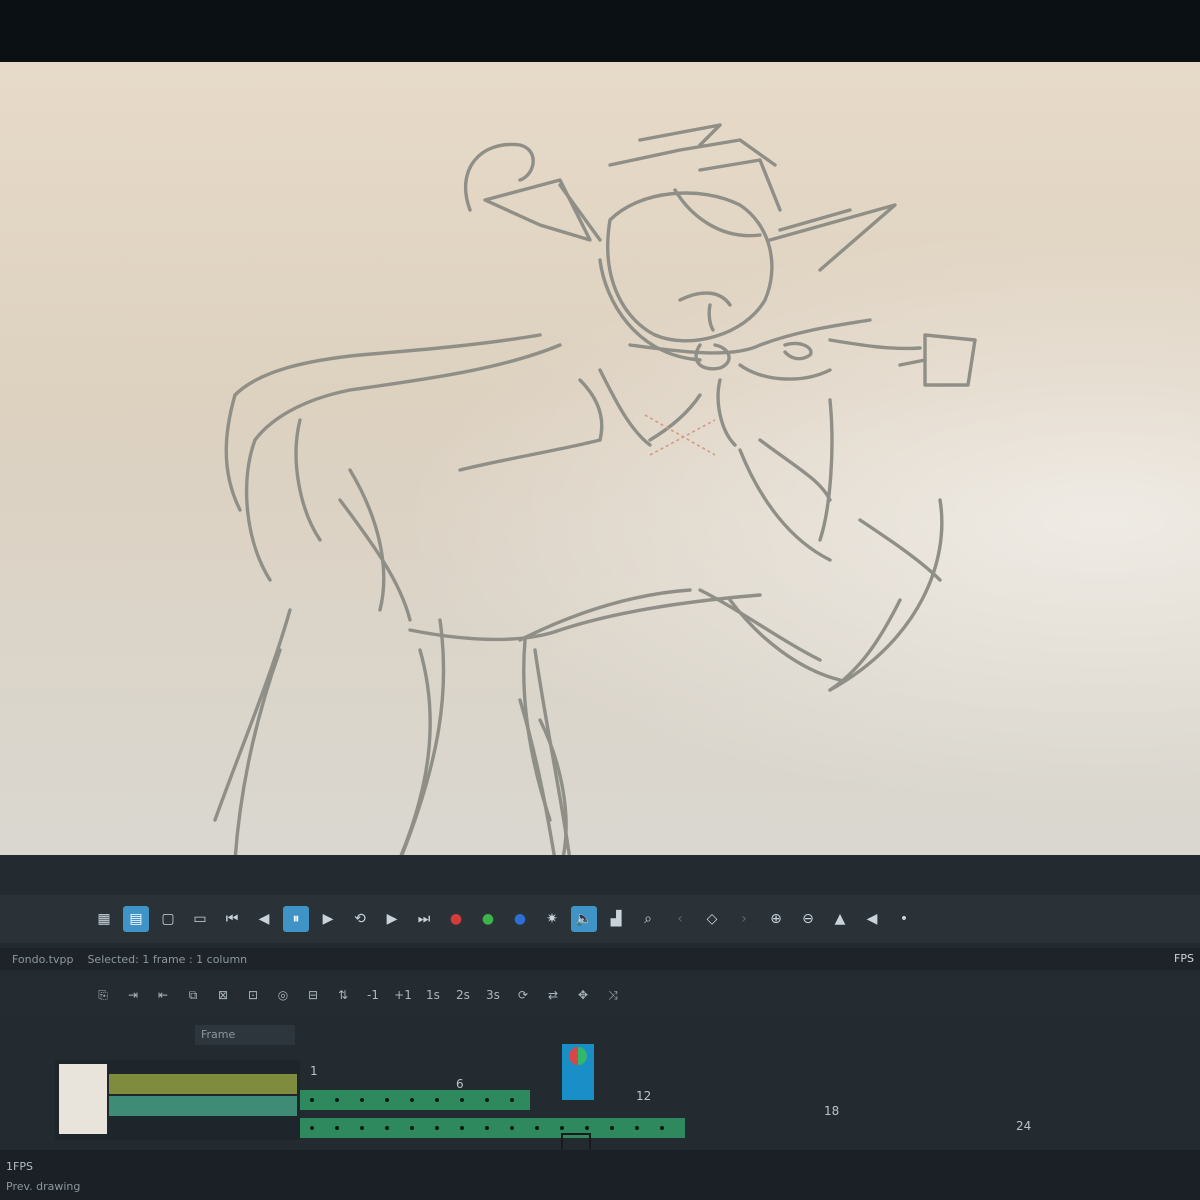  I want to click on delete-icon: ⊠, so click(223, 995).